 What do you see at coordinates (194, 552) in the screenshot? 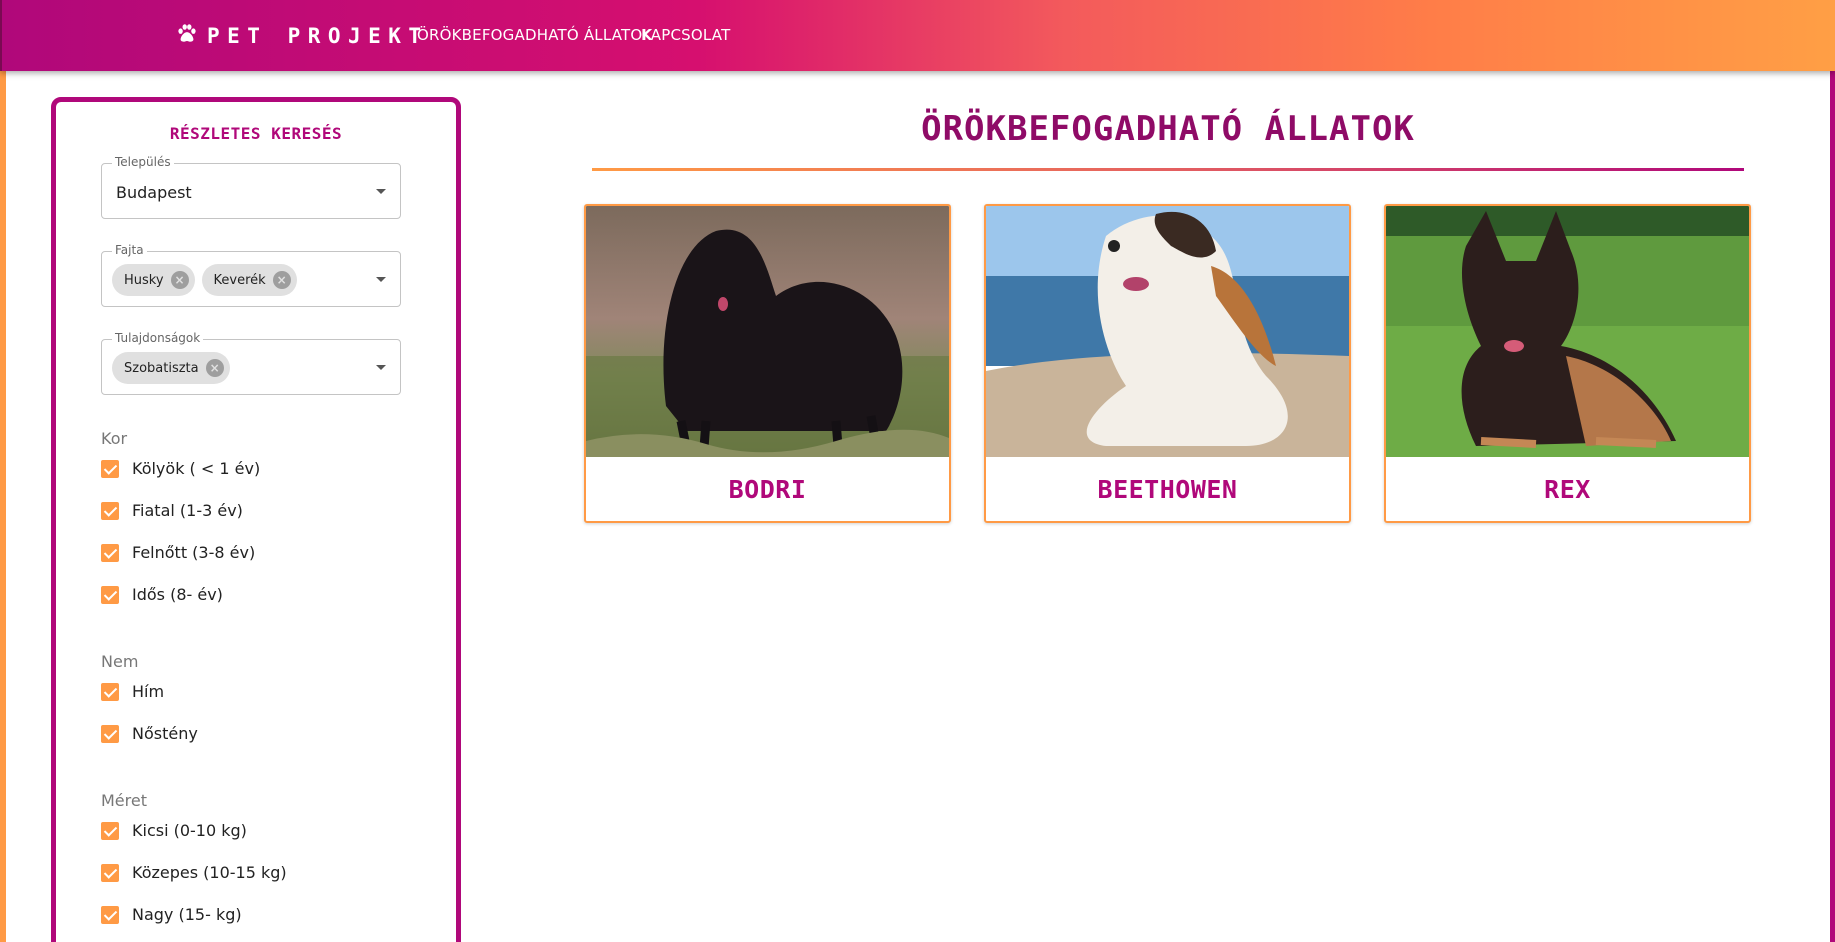
I see `checkbox-label: Felnőtt (3-8 év)` at bounding box center [194, 552].